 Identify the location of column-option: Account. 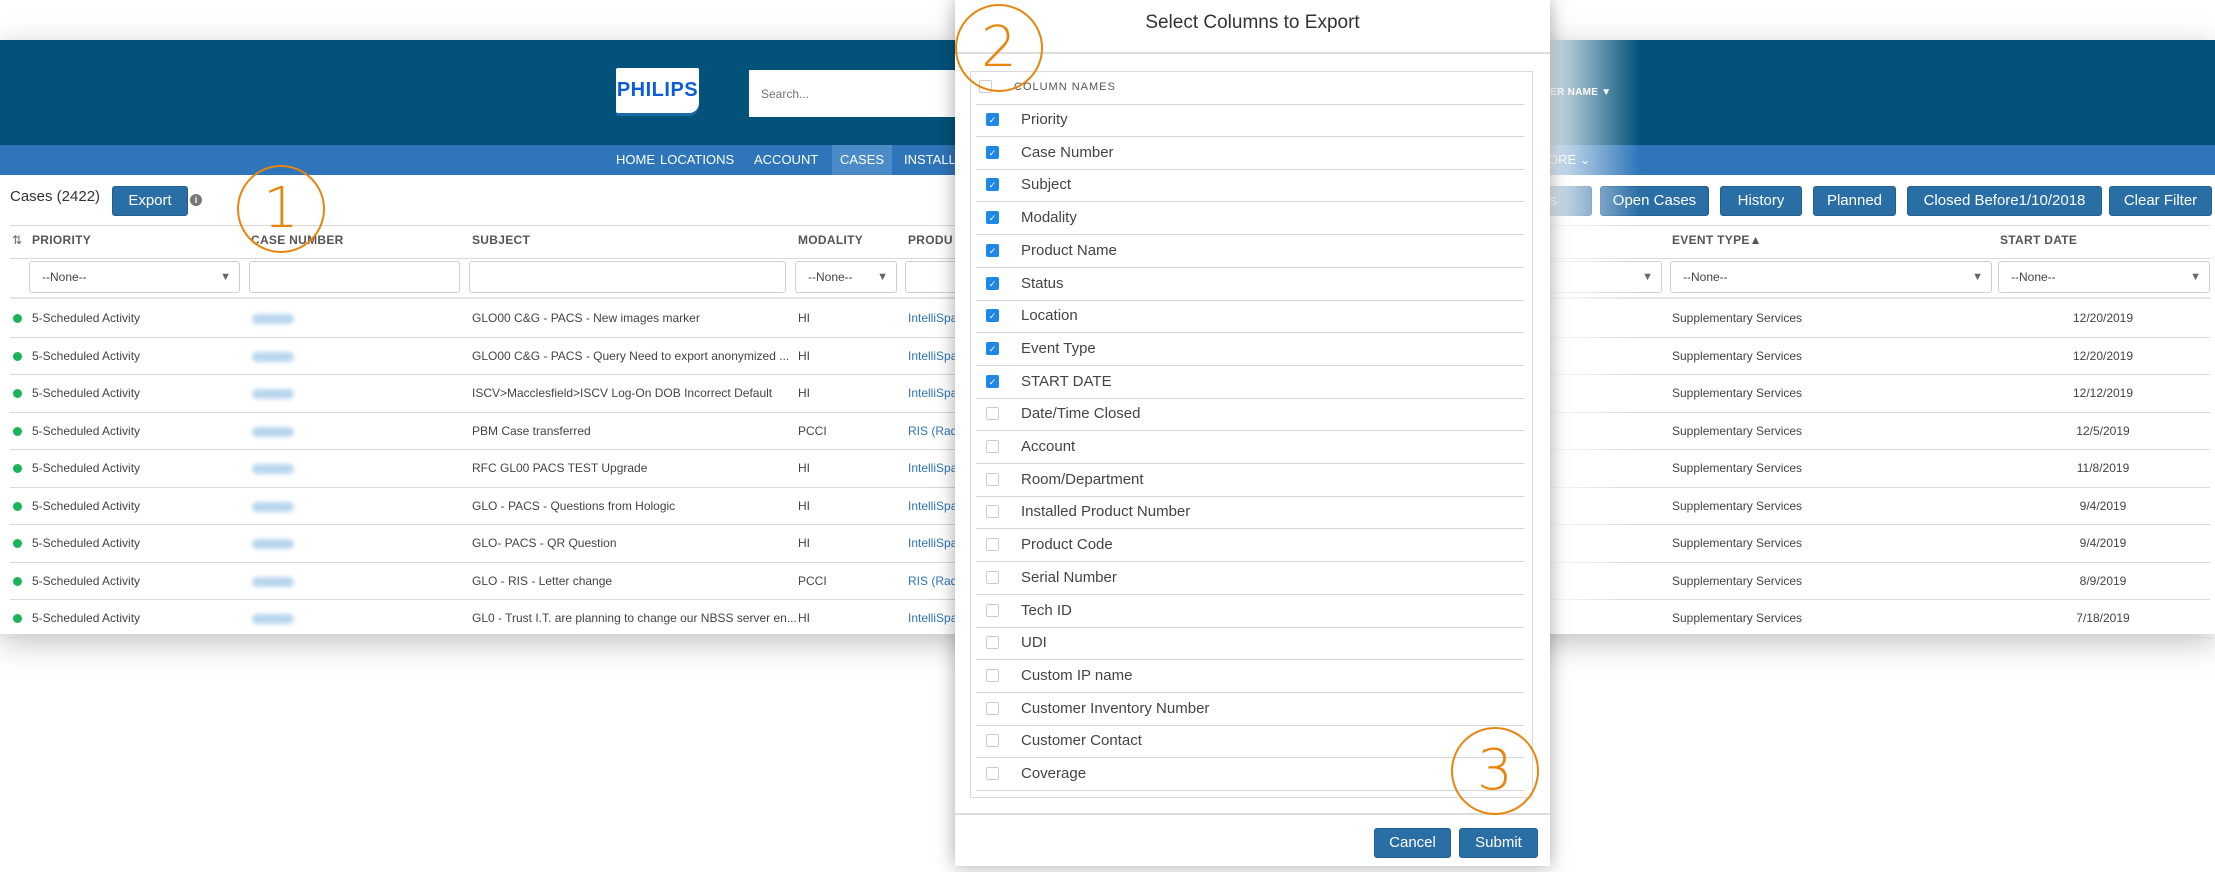
(1250, 447).